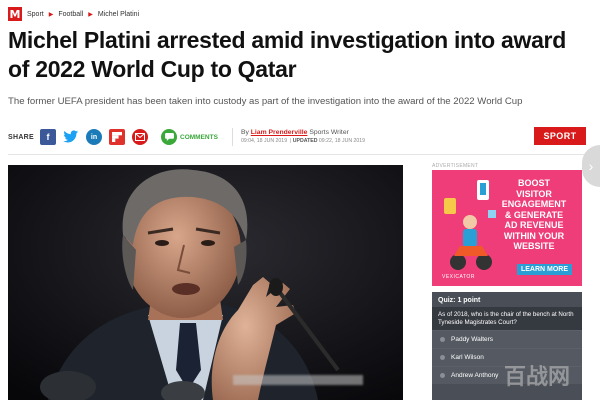 The width and height of the screenshot is (600, 400). What do you see at coordinates (21, 137) in the screenshot?
I see `share-label: SHARE` at bounding box center [21, 137].